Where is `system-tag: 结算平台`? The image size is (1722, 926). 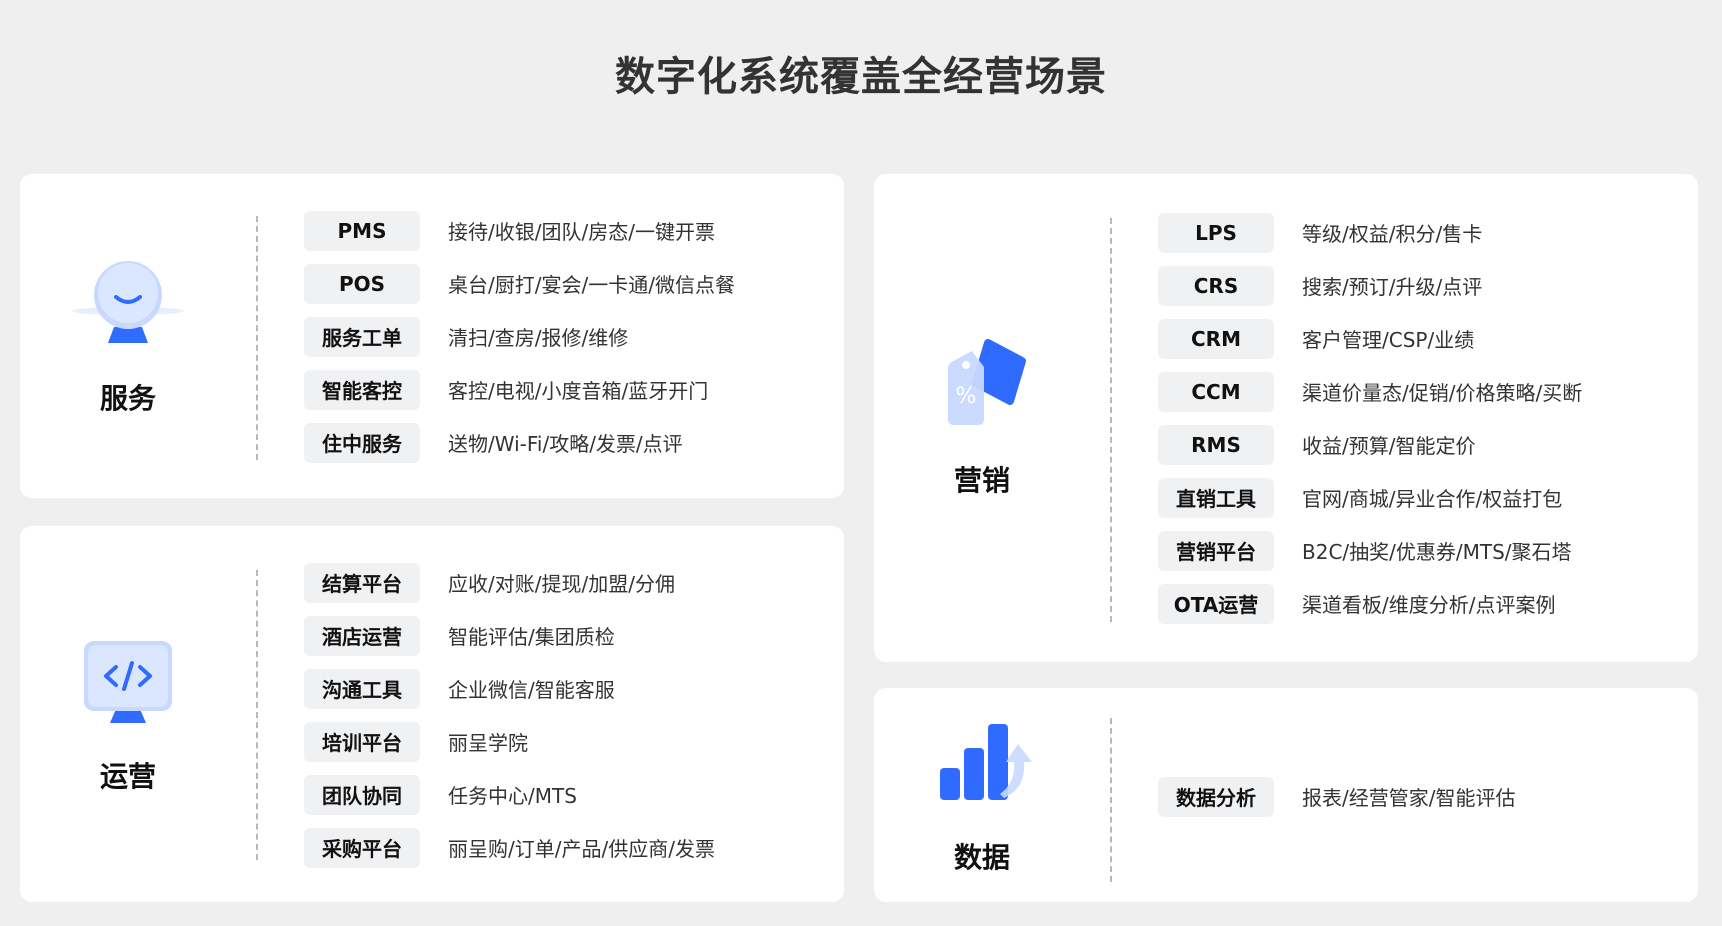
system-tag: 结算平台 is located at coordinates (362, 582).